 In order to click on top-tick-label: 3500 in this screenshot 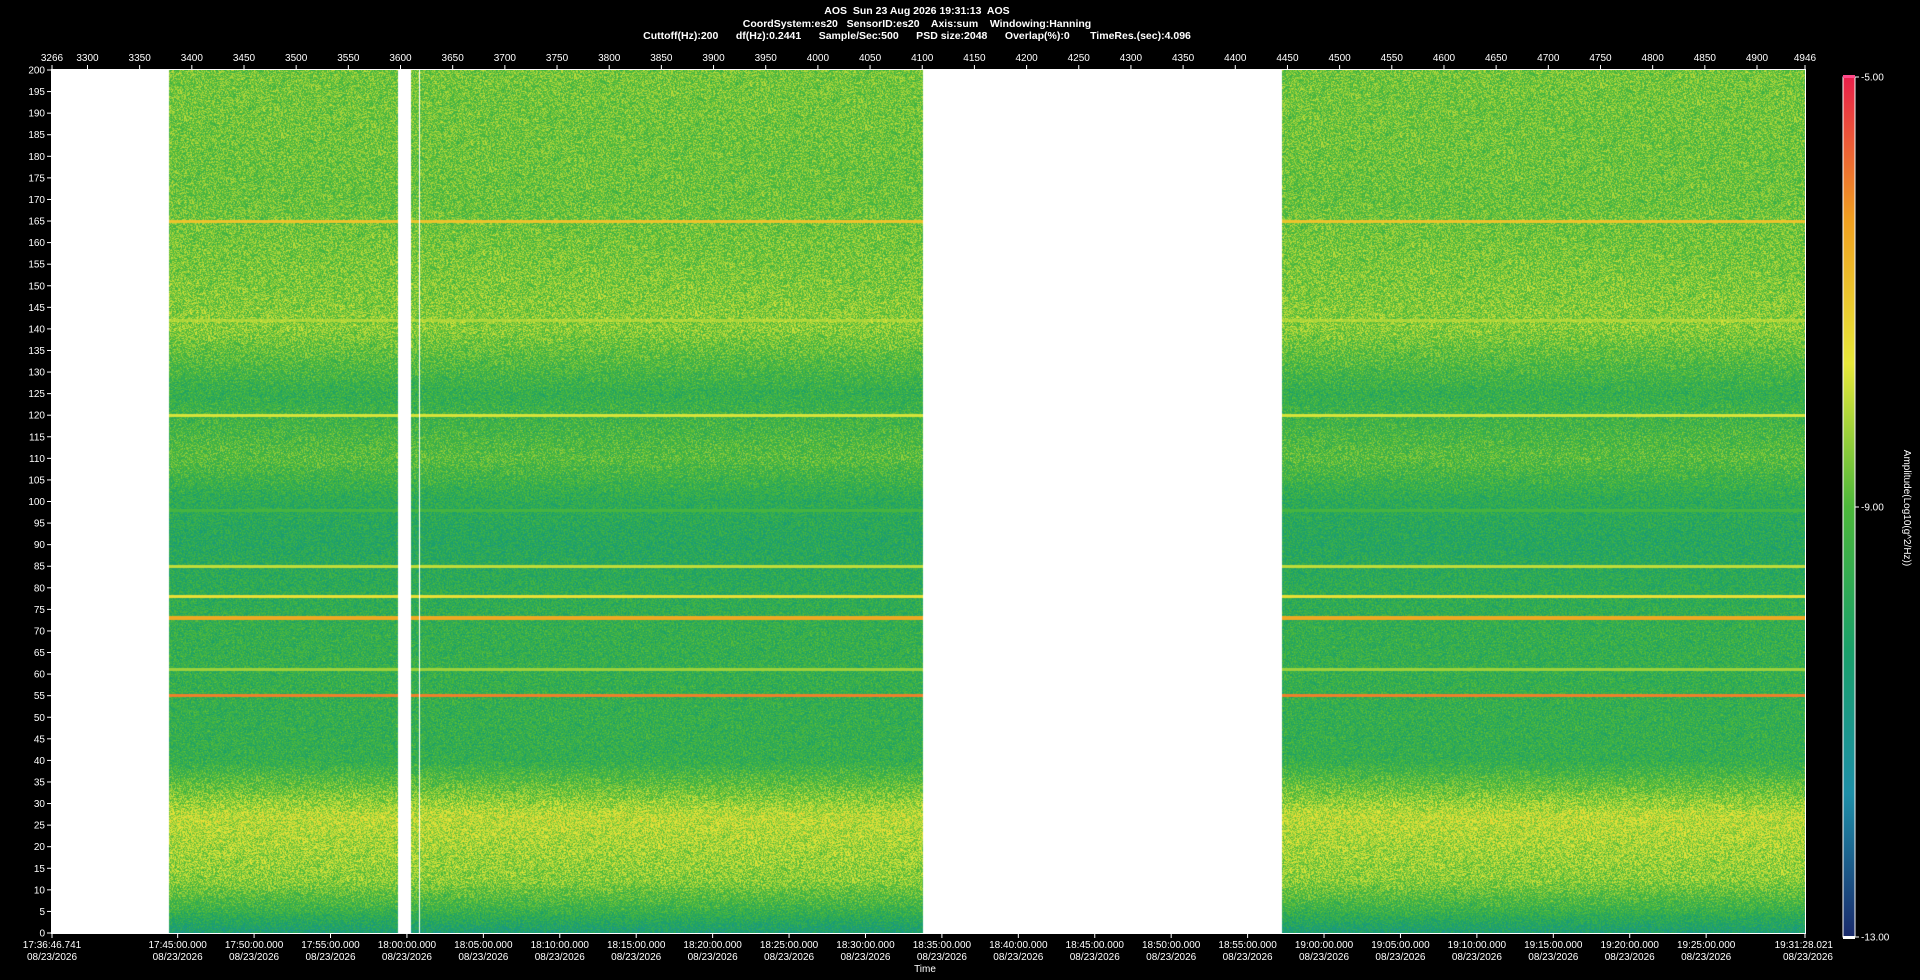, I will do `click(296, 58)`.